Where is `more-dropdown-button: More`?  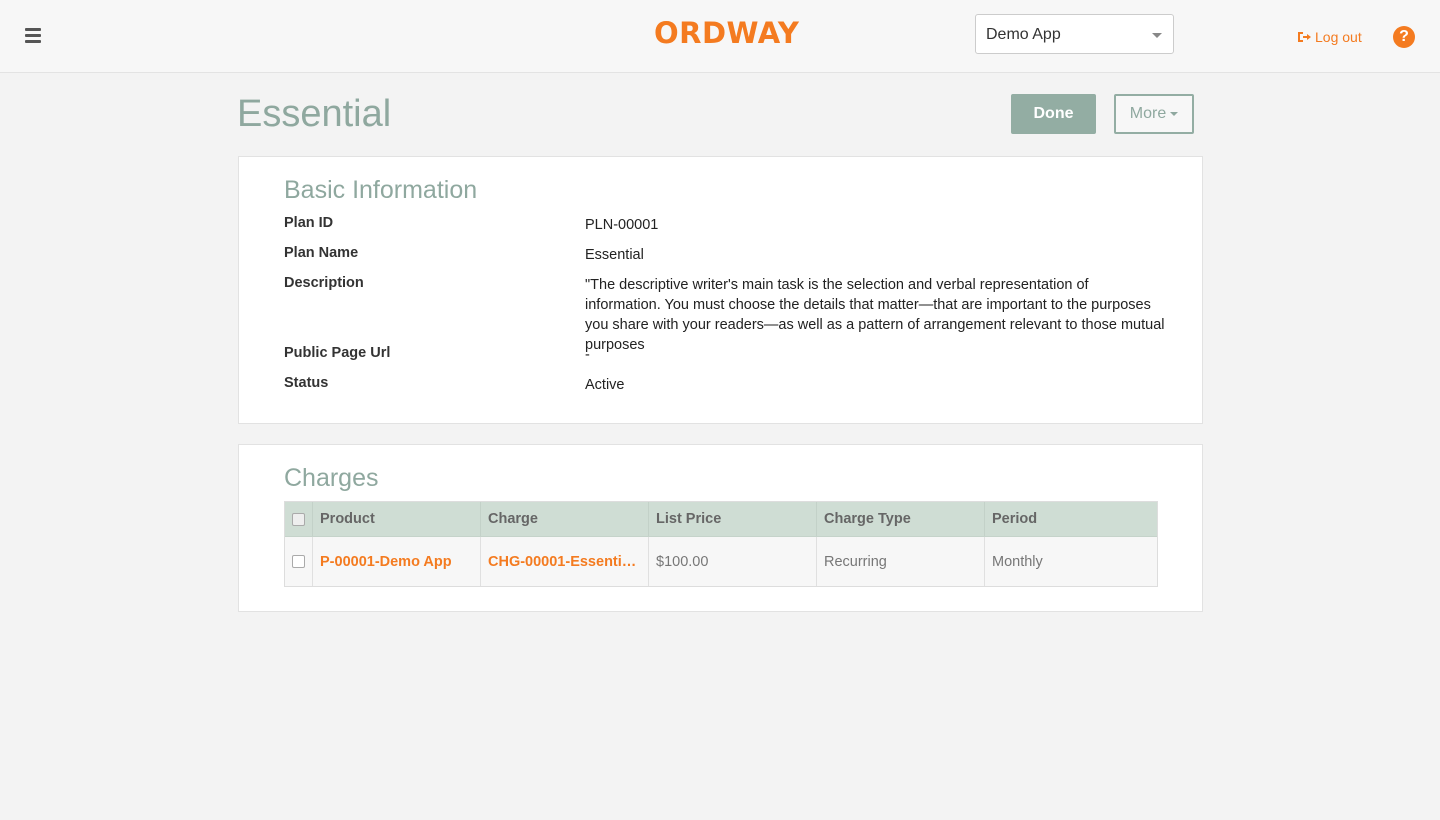 more-dropdown-button: More is located at coordinates (1154, 114).